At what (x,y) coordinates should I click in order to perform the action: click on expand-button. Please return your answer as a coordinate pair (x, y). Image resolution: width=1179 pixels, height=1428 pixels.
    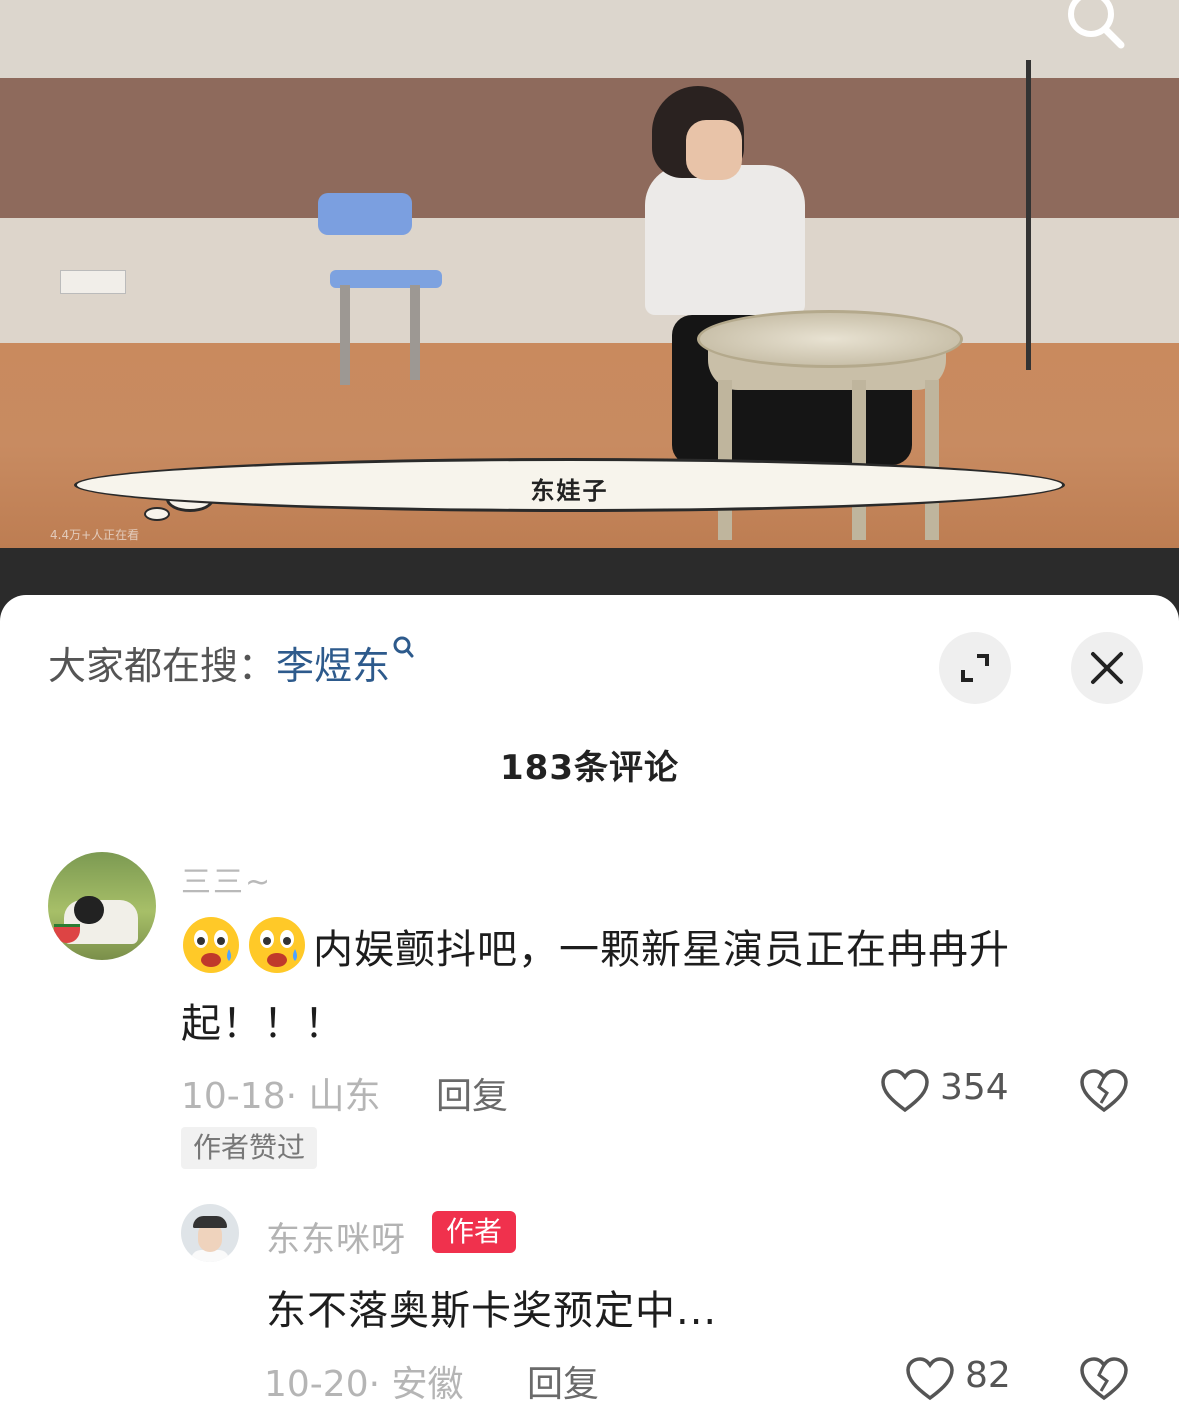
    Looking at the image, I should click on (975, 668).